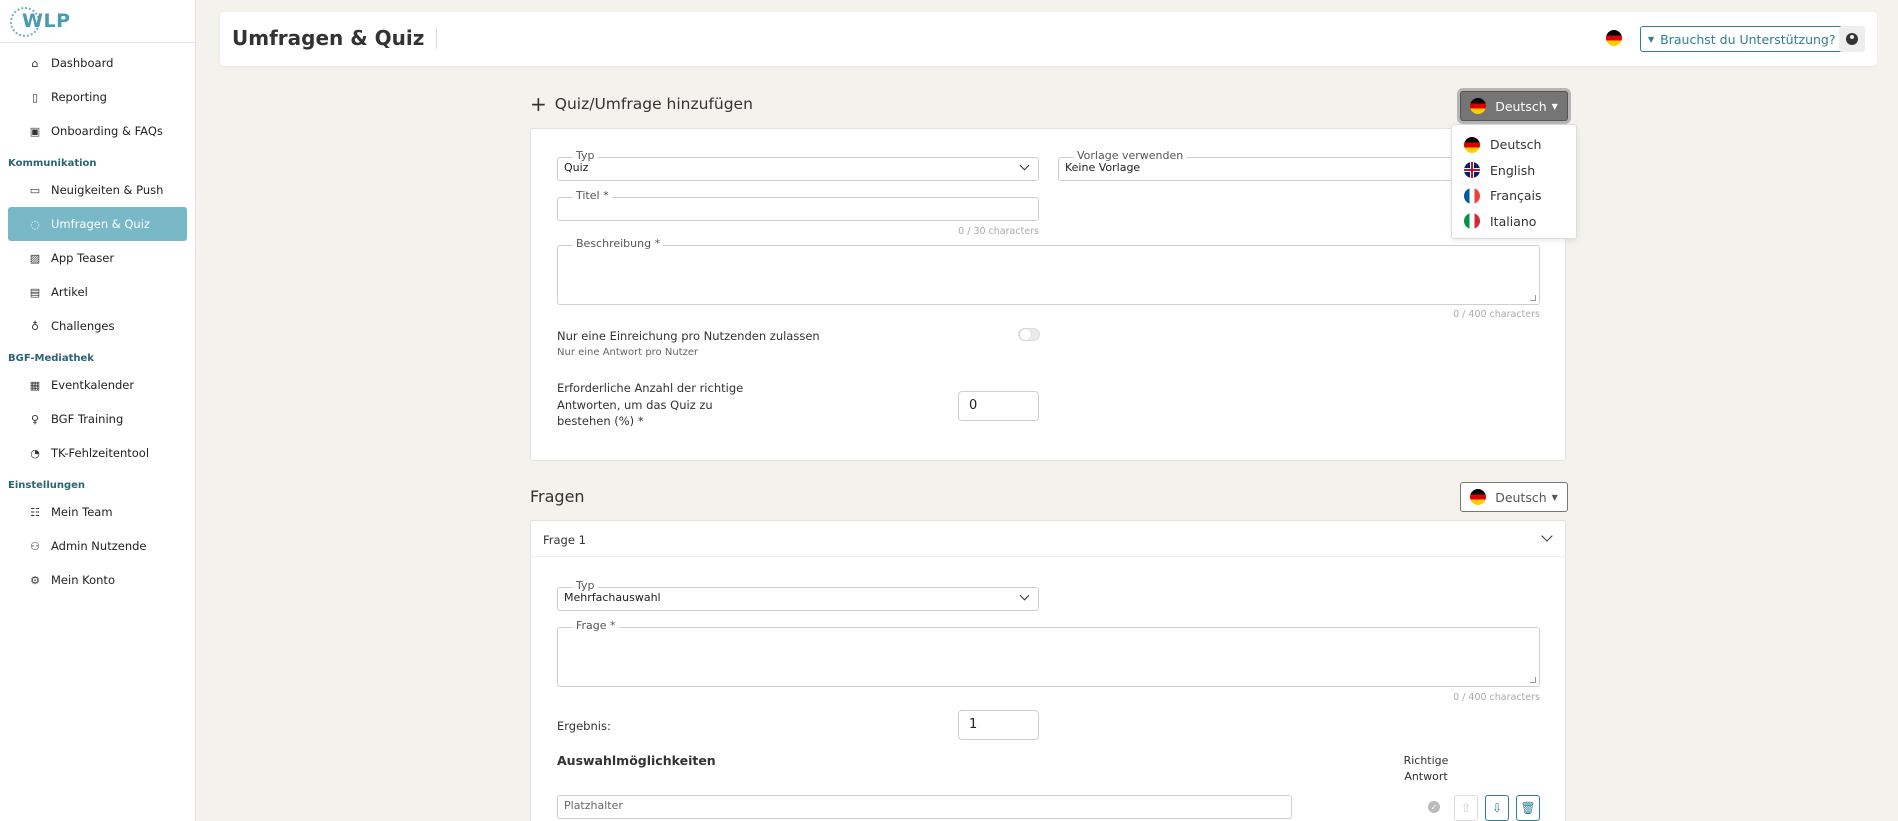 The height and width of the screenshot is (821, 1898). I want to click on result-input: 1, so click(998, 725).